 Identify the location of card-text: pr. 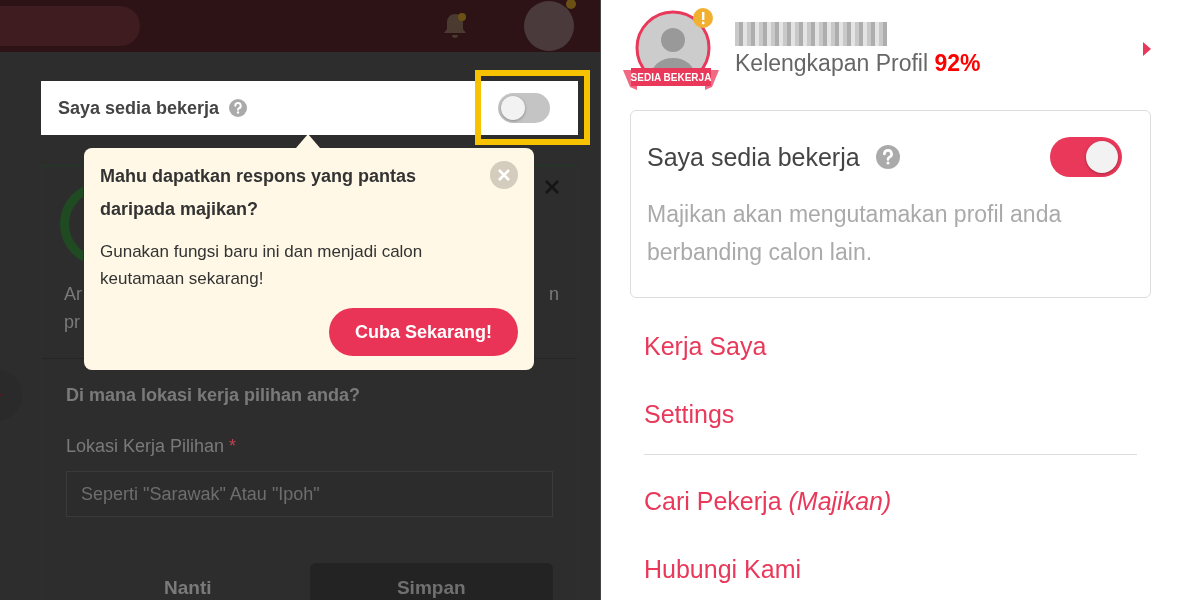
(72, 322).